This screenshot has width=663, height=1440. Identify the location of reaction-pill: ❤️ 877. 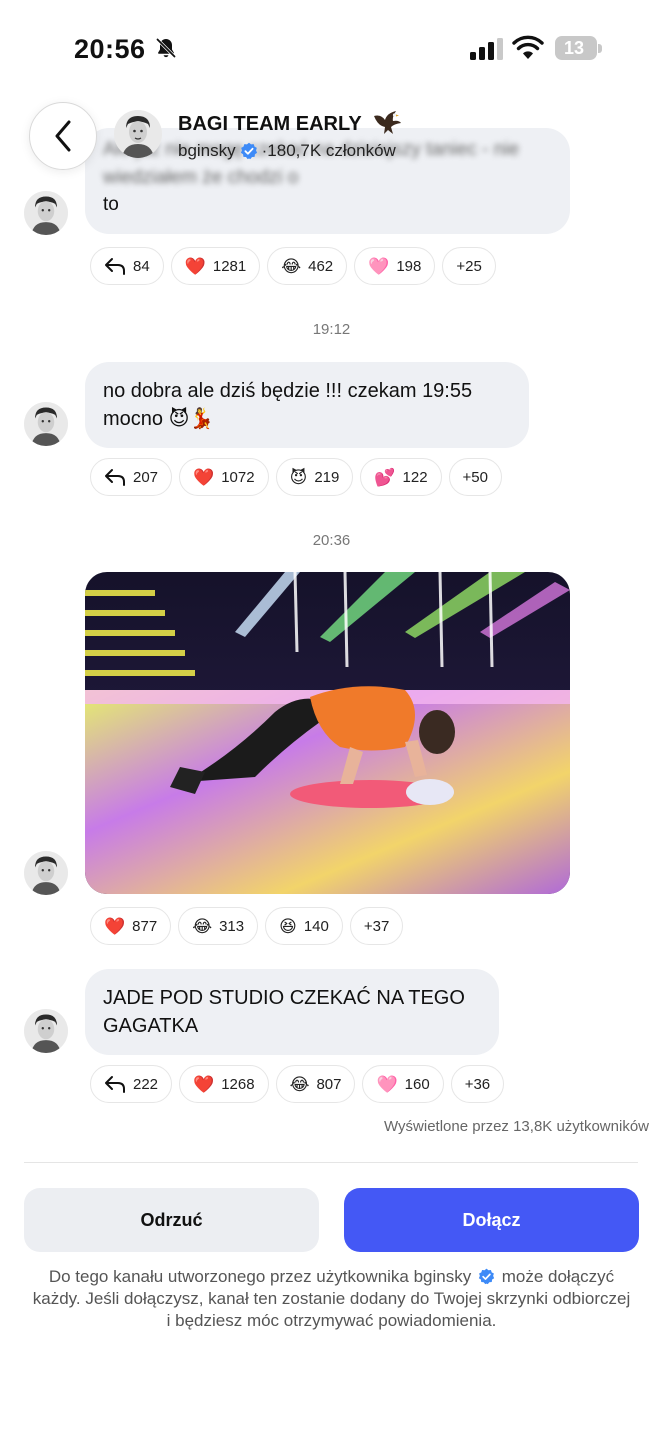
(131, 926).